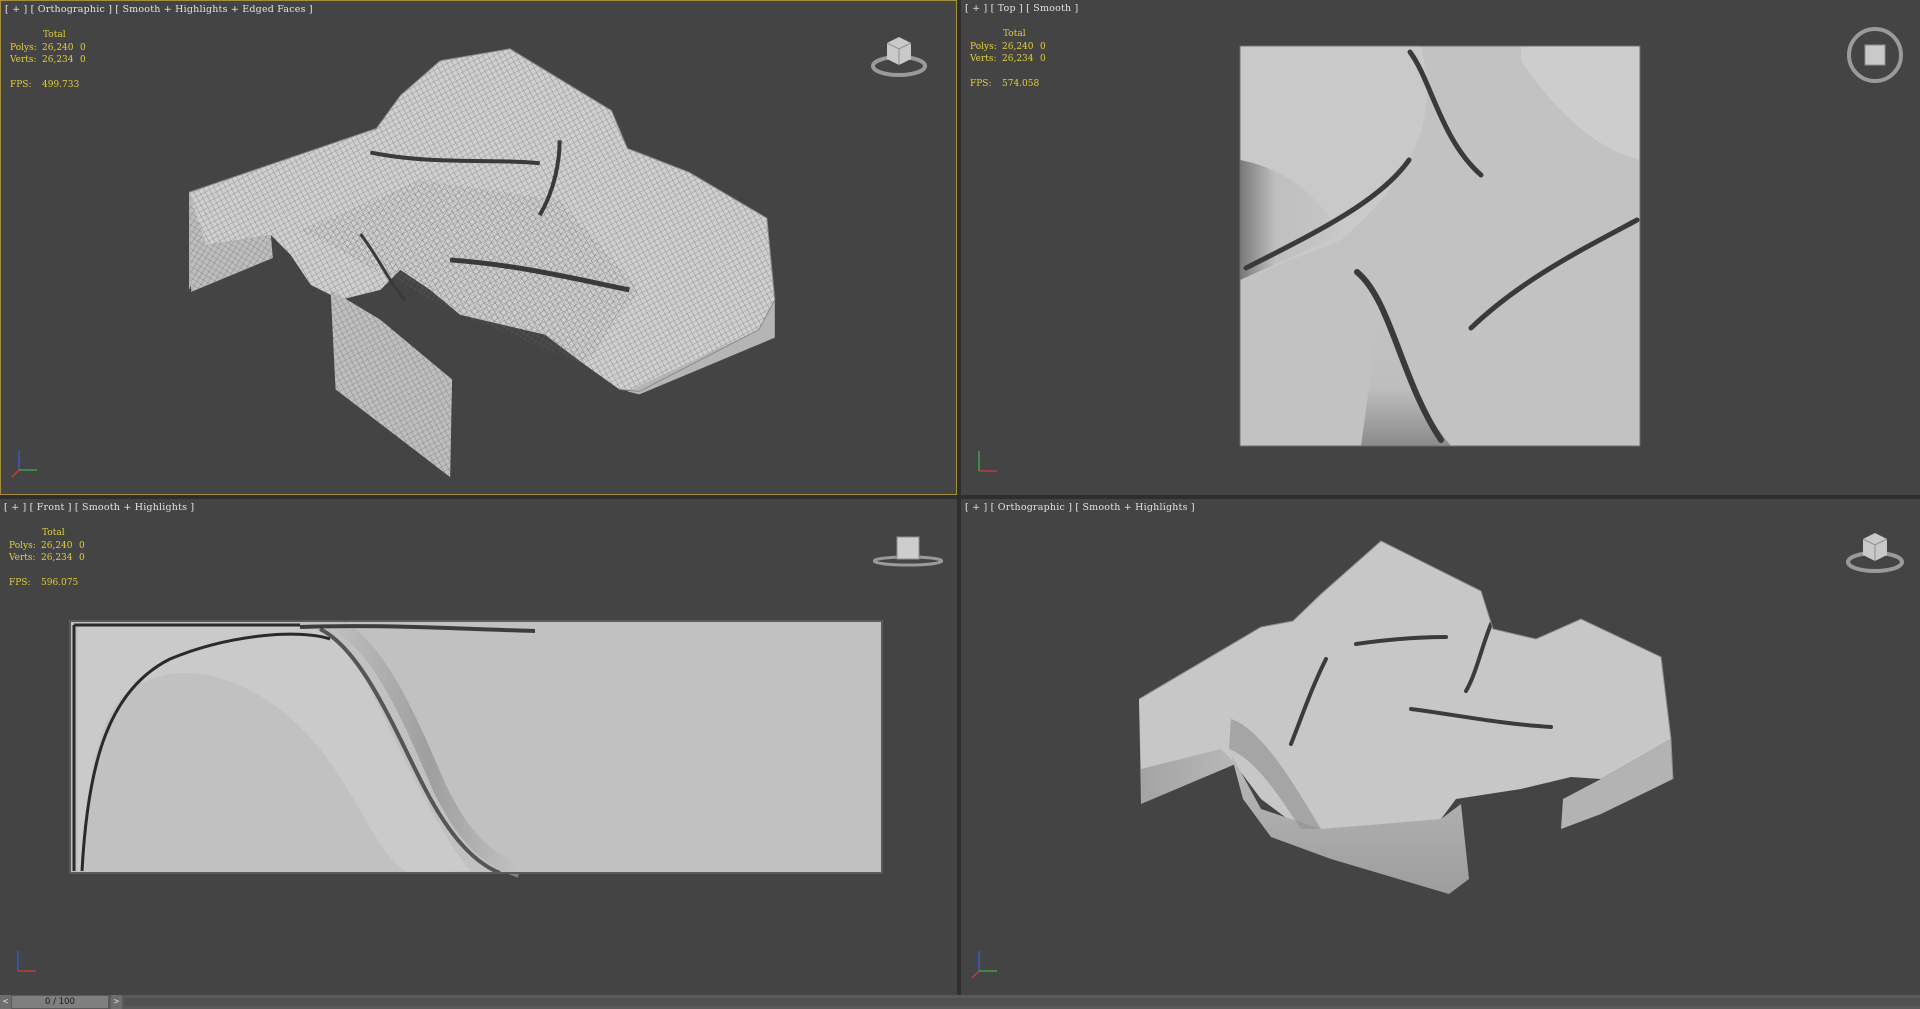 The image size is (1920, 1009). Describe the element at coordinates (60, 582) in the screenshot. I see `fps-value: 596.075` at that location.